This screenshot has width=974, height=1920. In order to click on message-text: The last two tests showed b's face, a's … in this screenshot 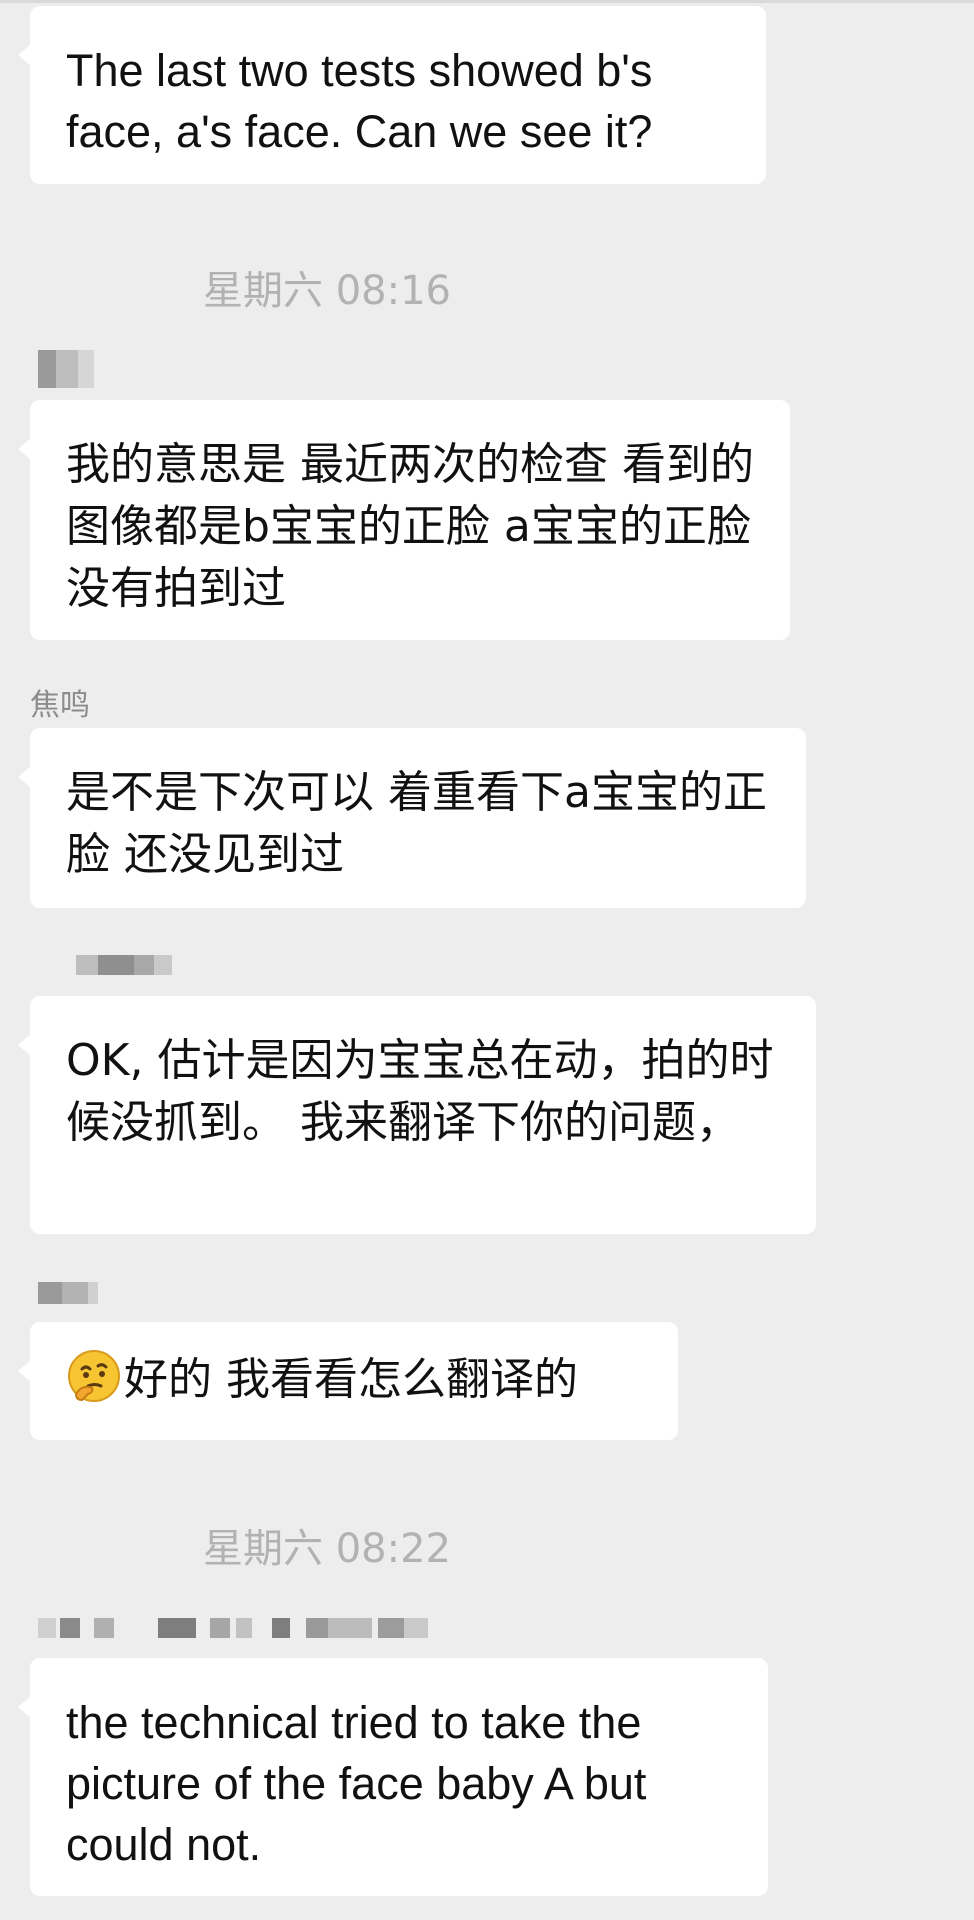, I will do `click(359, 101)`.